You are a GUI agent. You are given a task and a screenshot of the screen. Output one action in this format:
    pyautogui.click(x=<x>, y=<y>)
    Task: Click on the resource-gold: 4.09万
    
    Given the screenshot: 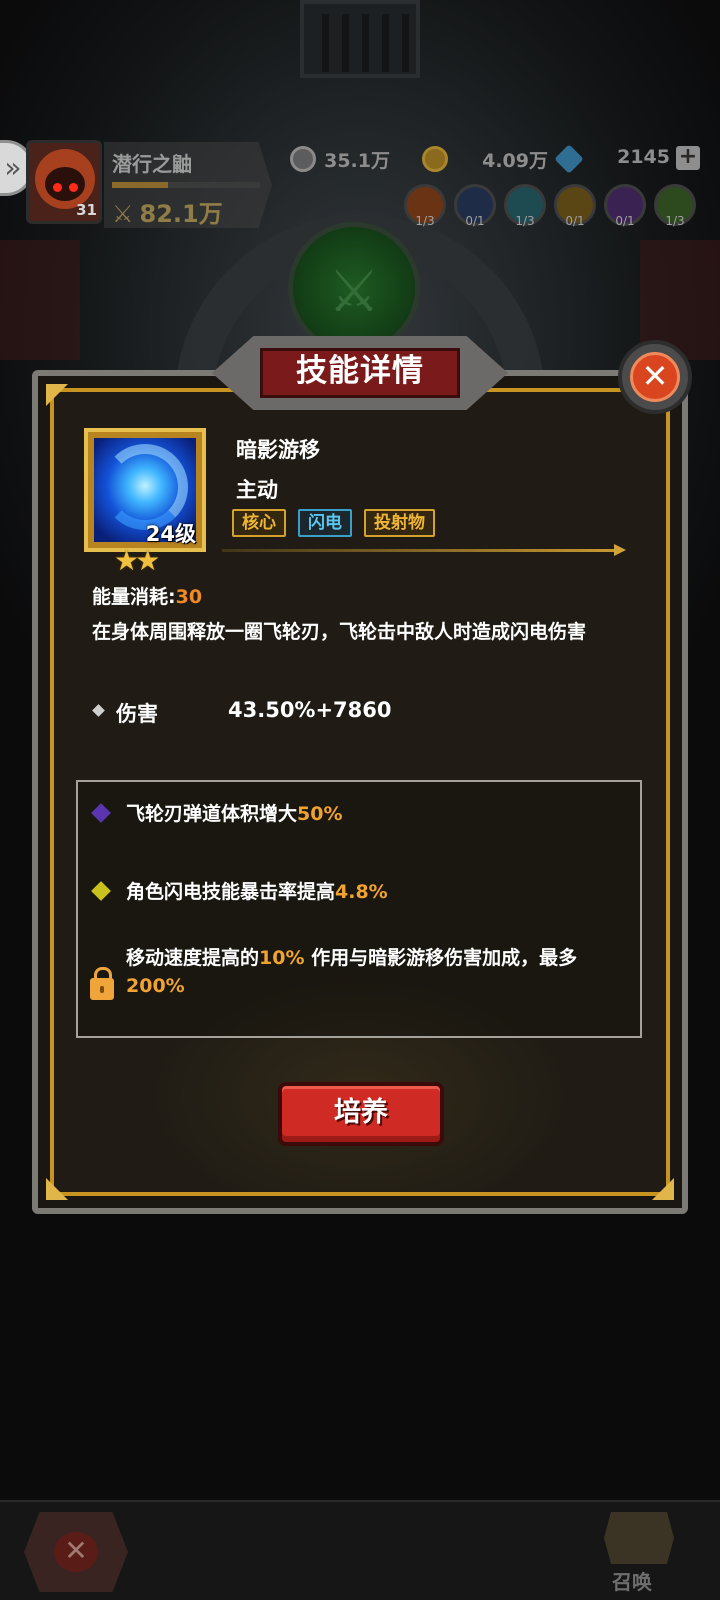 What is the action you would take?
    pyautogui.click(x=485, y=160)
    